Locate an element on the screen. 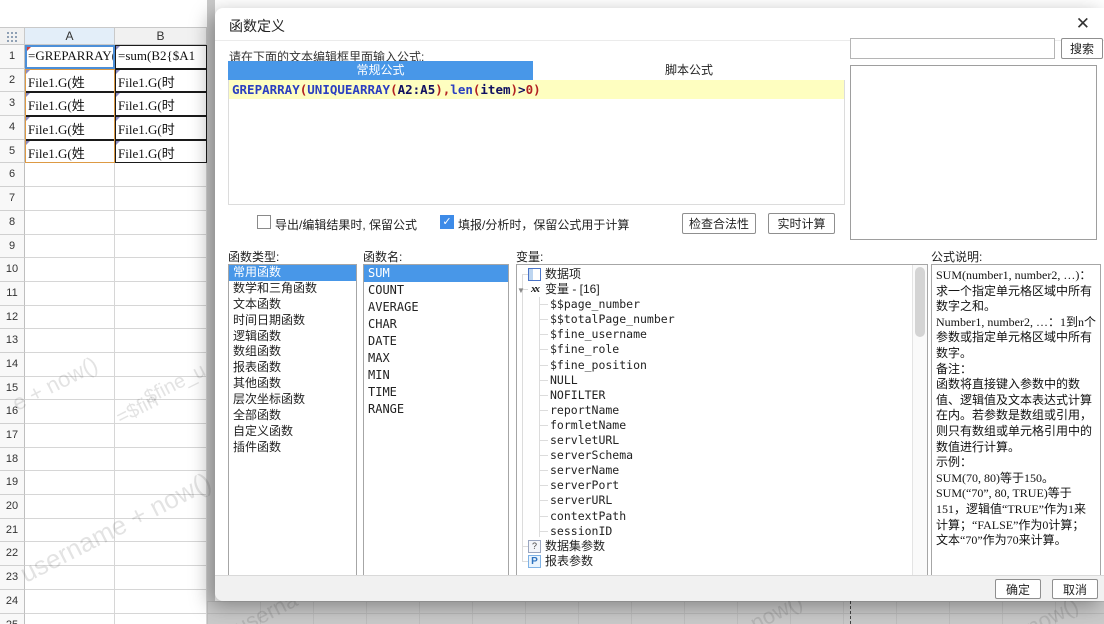 The image size is (1104, 624). variable-node: NULL is located at coordinates (714, 380).